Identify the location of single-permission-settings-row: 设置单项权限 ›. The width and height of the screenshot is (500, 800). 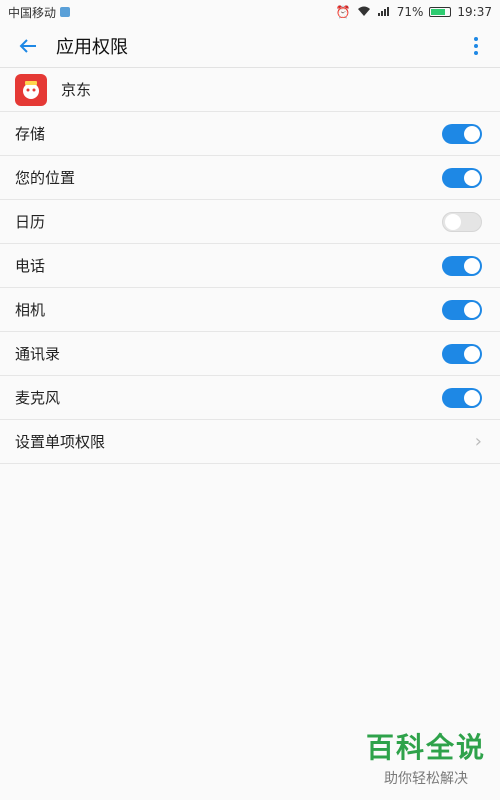
(250, 442).